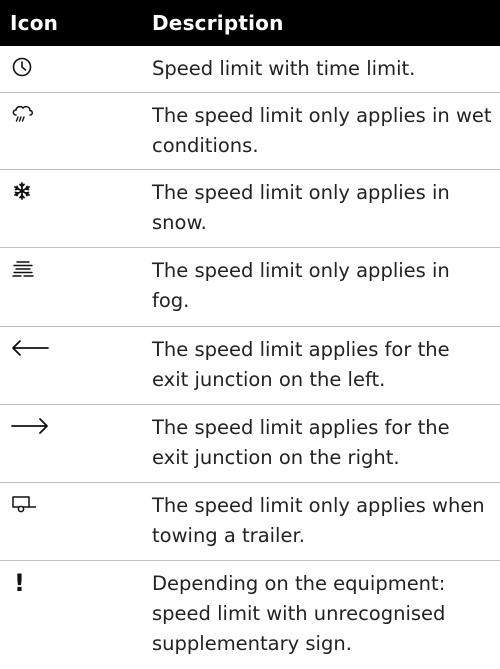  What do you see at coordinates (27, 115) in the screenshot?
I see `rain-cloud-icon` at bounding box center [27, 115].